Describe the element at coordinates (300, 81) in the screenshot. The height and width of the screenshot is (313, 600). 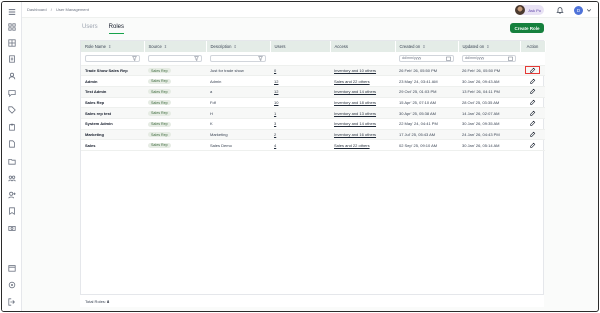
I see `users-cell: 12` at that location.